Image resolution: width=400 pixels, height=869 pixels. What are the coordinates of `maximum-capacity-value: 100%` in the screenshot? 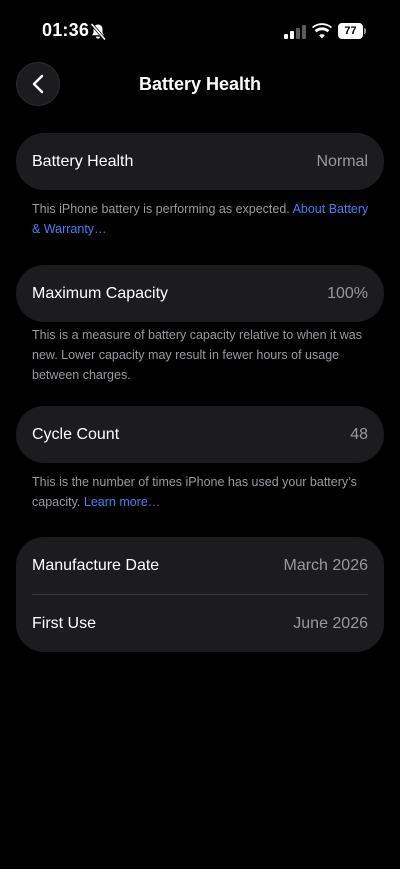 It's located at (347, 293).